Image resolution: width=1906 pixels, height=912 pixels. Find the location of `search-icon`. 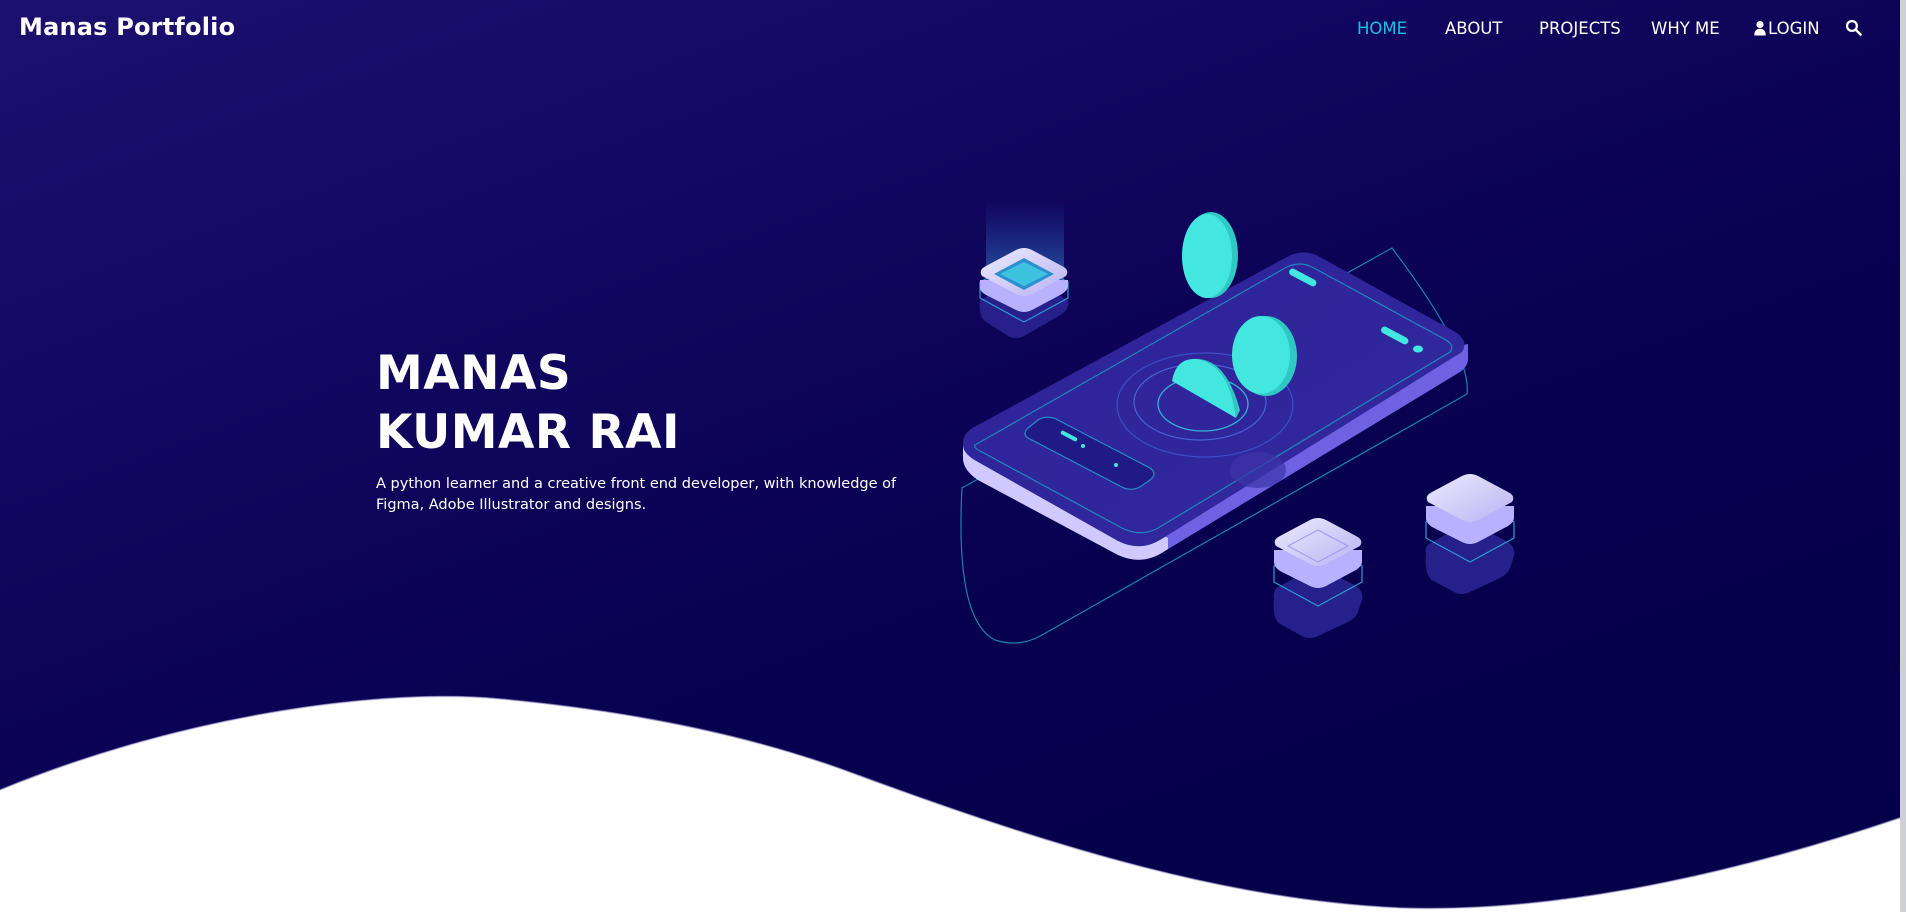

search-icon is located at coordinates (1853, 27).